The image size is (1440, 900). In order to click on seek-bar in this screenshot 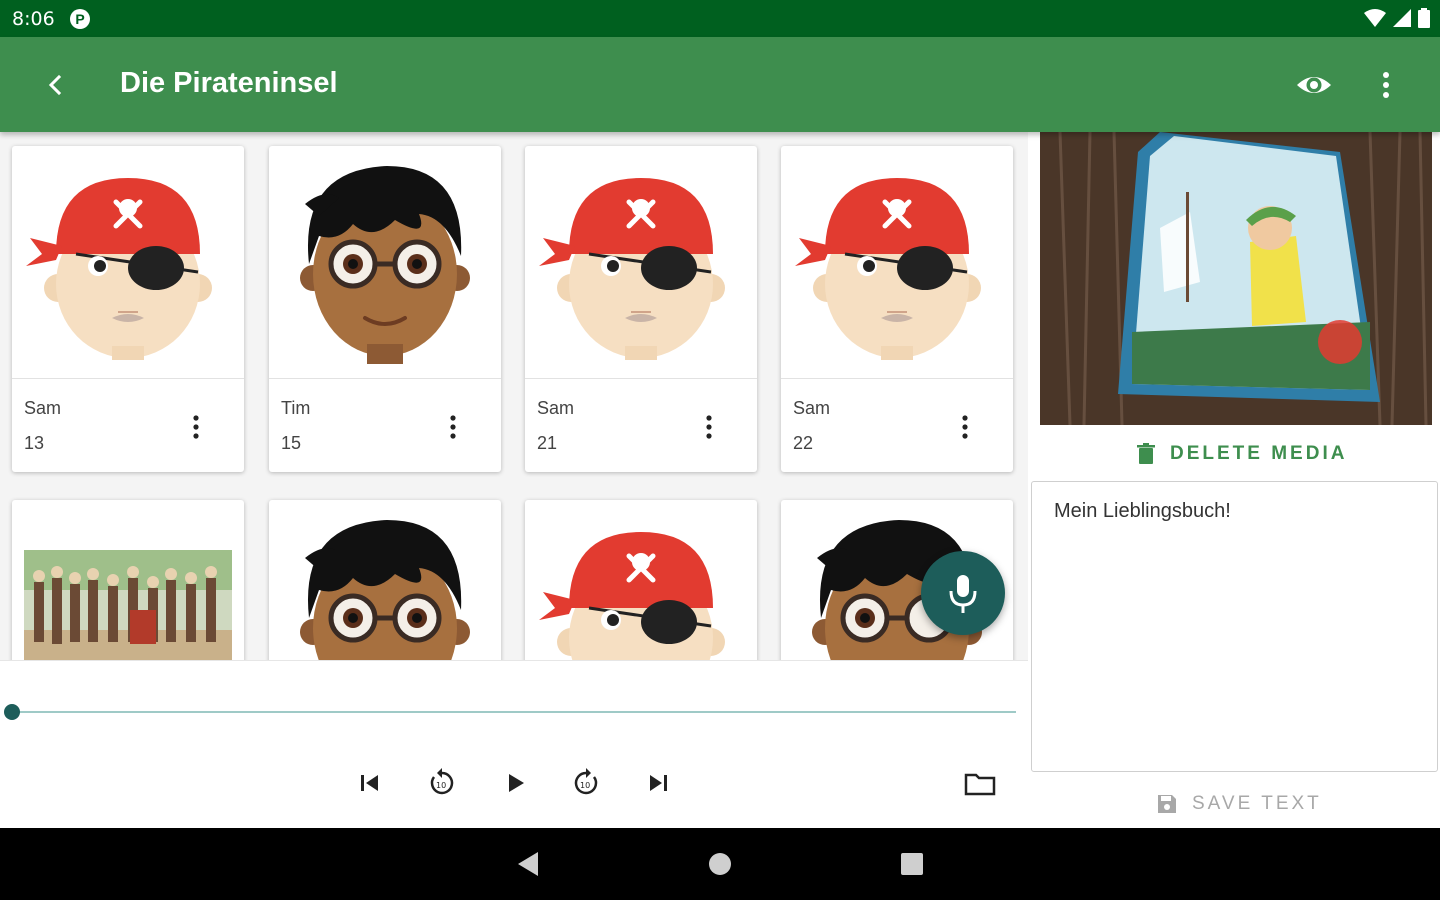, I will do `click(510, 712)`.